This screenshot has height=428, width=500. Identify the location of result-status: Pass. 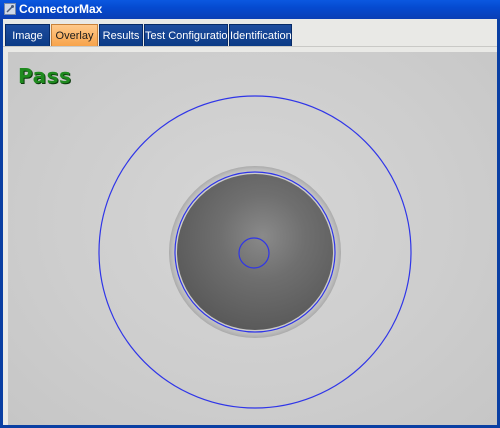
(45, 76).